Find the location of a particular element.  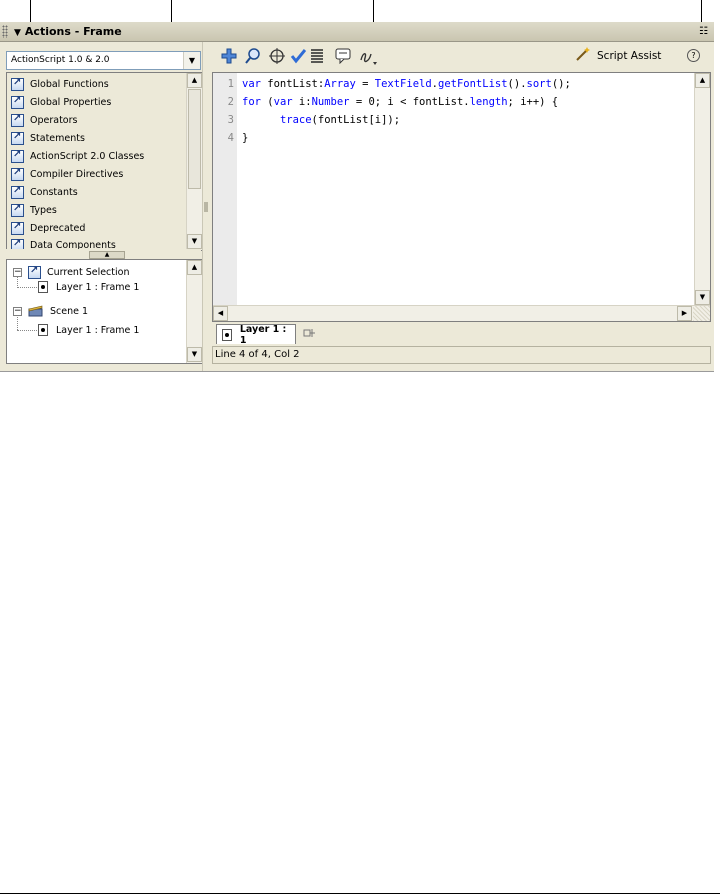

editor-horizontal-scrollbar: ◀ ▶ is located at coordinates (461, 313).